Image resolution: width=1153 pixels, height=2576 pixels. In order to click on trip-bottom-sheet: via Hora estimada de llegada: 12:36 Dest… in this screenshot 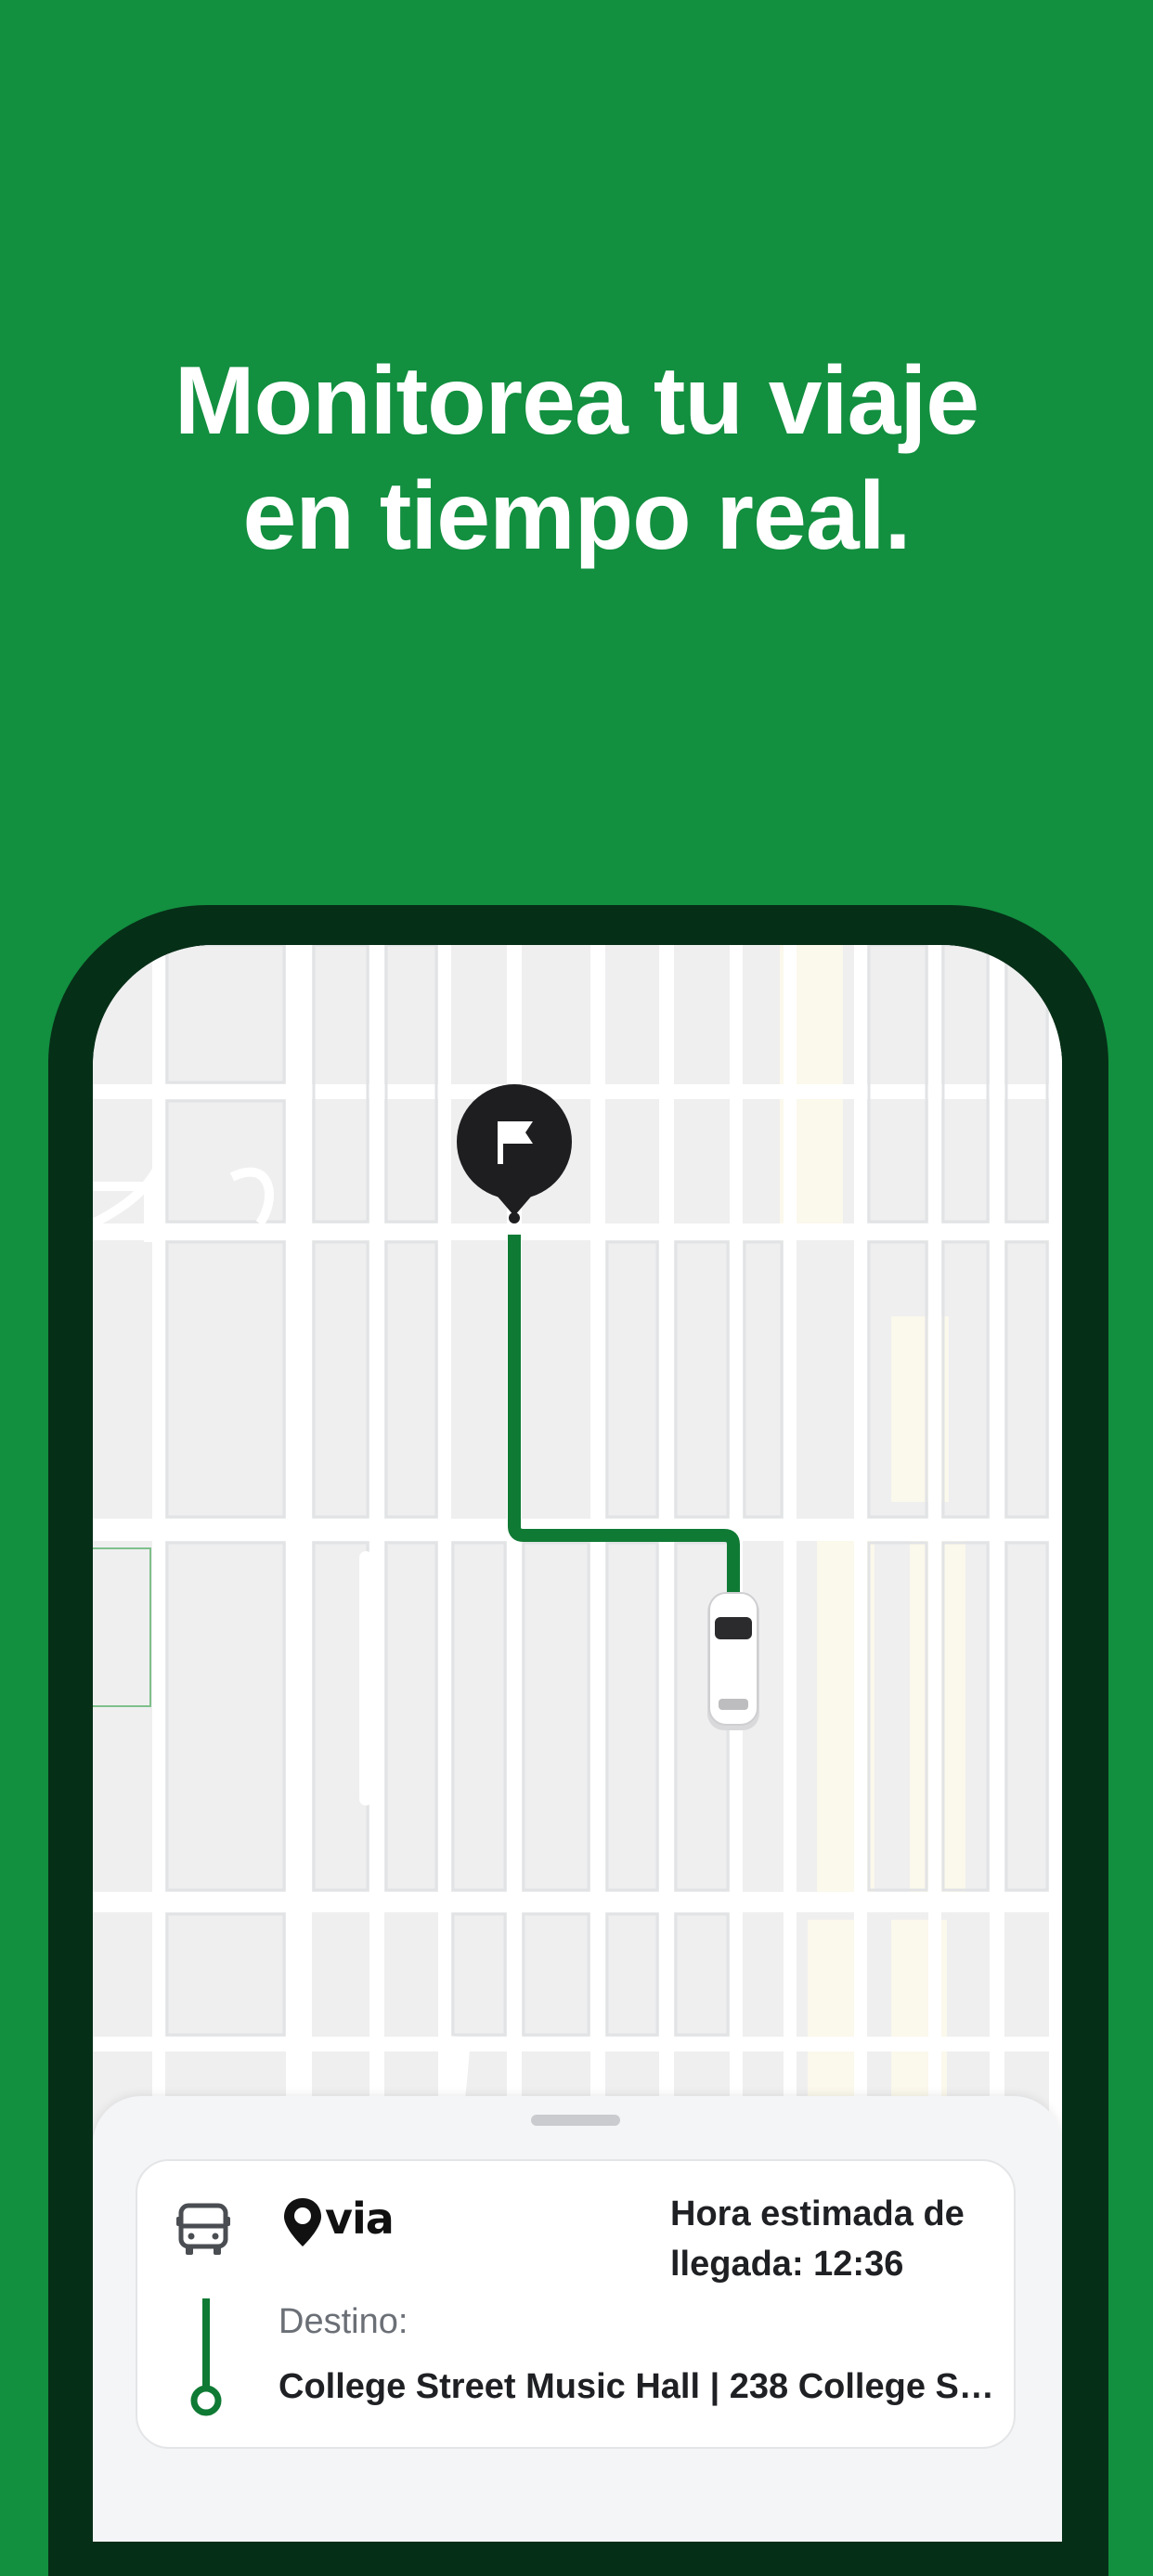, I will do `click(577, 2319)`.